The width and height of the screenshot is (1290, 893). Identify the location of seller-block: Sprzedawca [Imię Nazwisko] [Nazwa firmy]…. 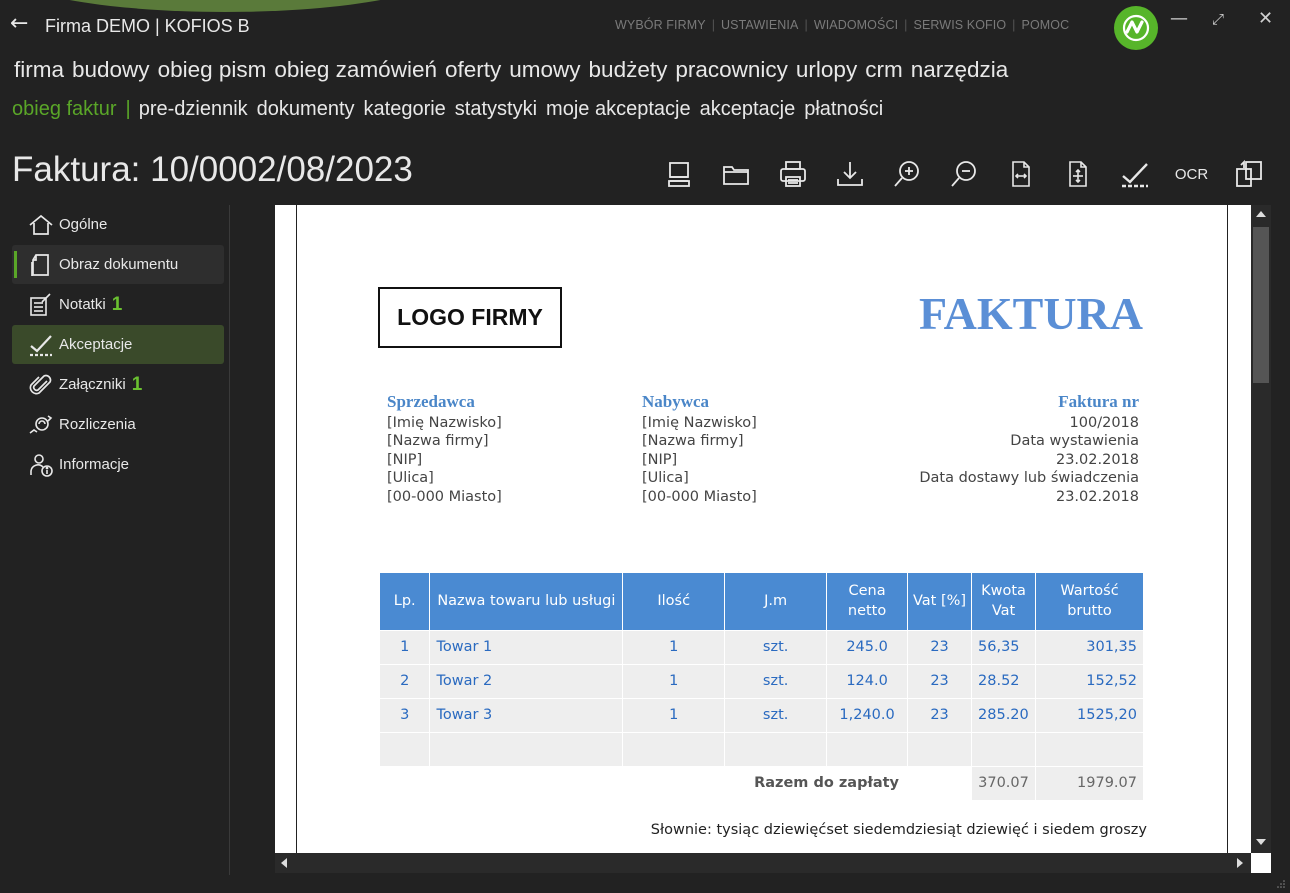
(444, 449).